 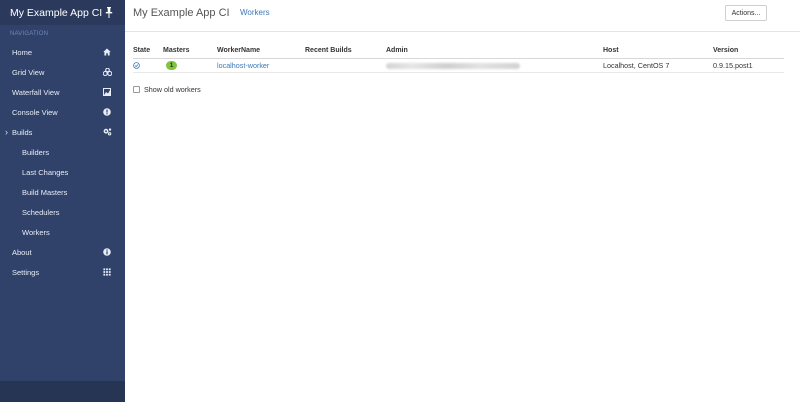 I want to click on sidebar-item-schedulers: Schedulers, so click(x=62, y=212).